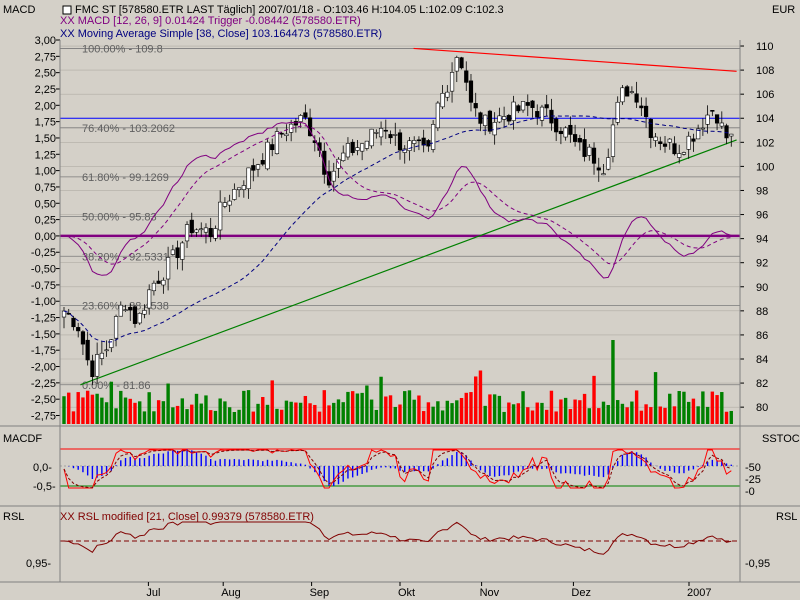 The height and width of the screenshot is (600, 800). Describe the element at coordinates (762, 312) in the screenshot. I see `price-tick-label: 88` at that location.